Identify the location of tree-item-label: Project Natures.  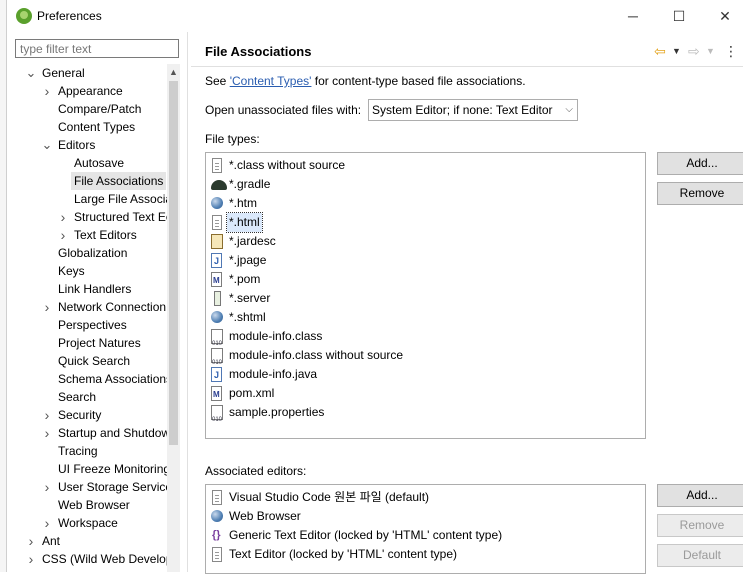
(99, 343).